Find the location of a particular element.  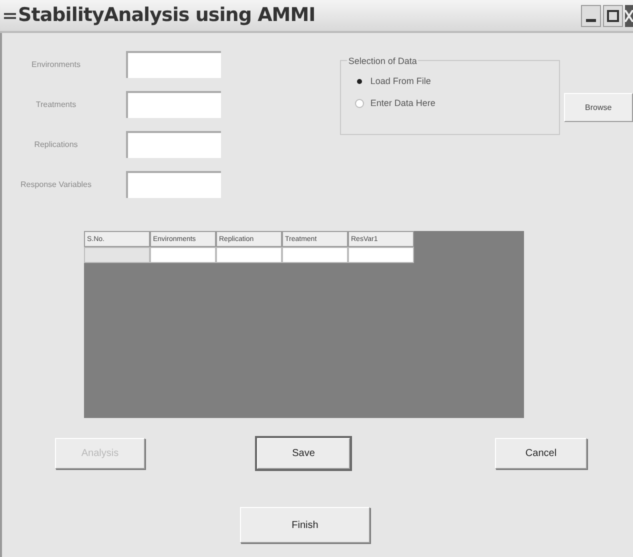

app-icon is located at coordinates (10, 15).